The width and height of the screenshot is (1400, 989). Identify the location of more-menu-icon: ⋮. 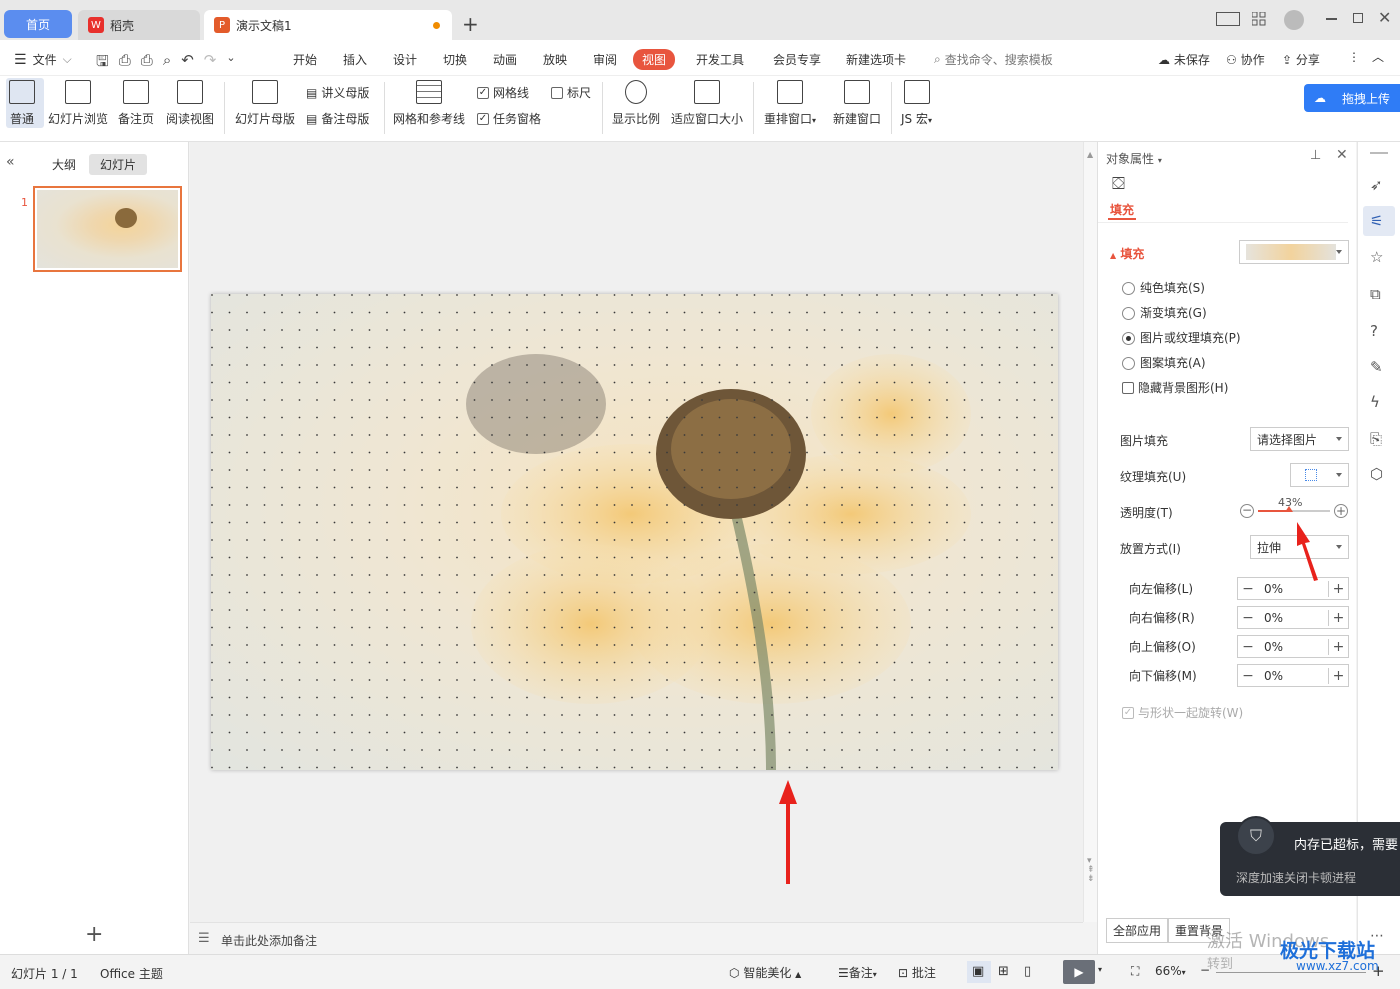
(1354, 57).